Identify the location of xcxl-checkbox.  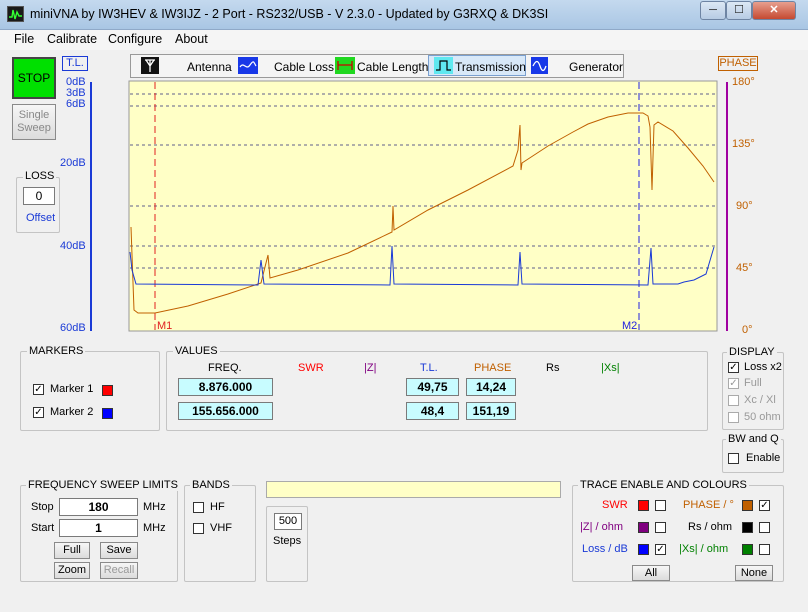
(733, 400).